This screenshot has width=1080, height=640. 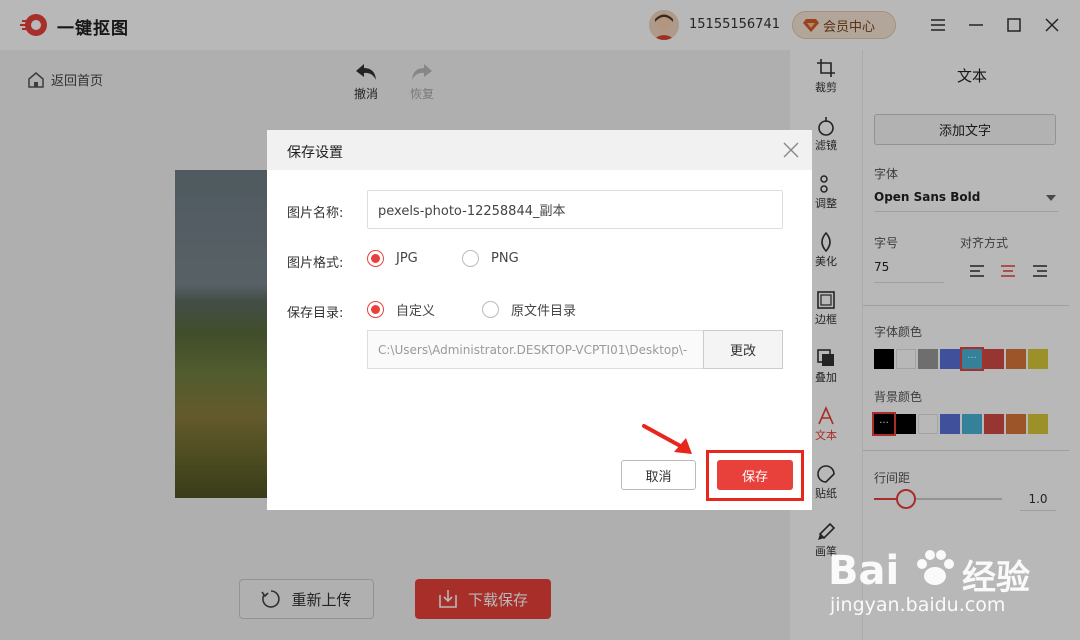 I want to click on dialog-header: 保存设置, so click(x=539, y=150).